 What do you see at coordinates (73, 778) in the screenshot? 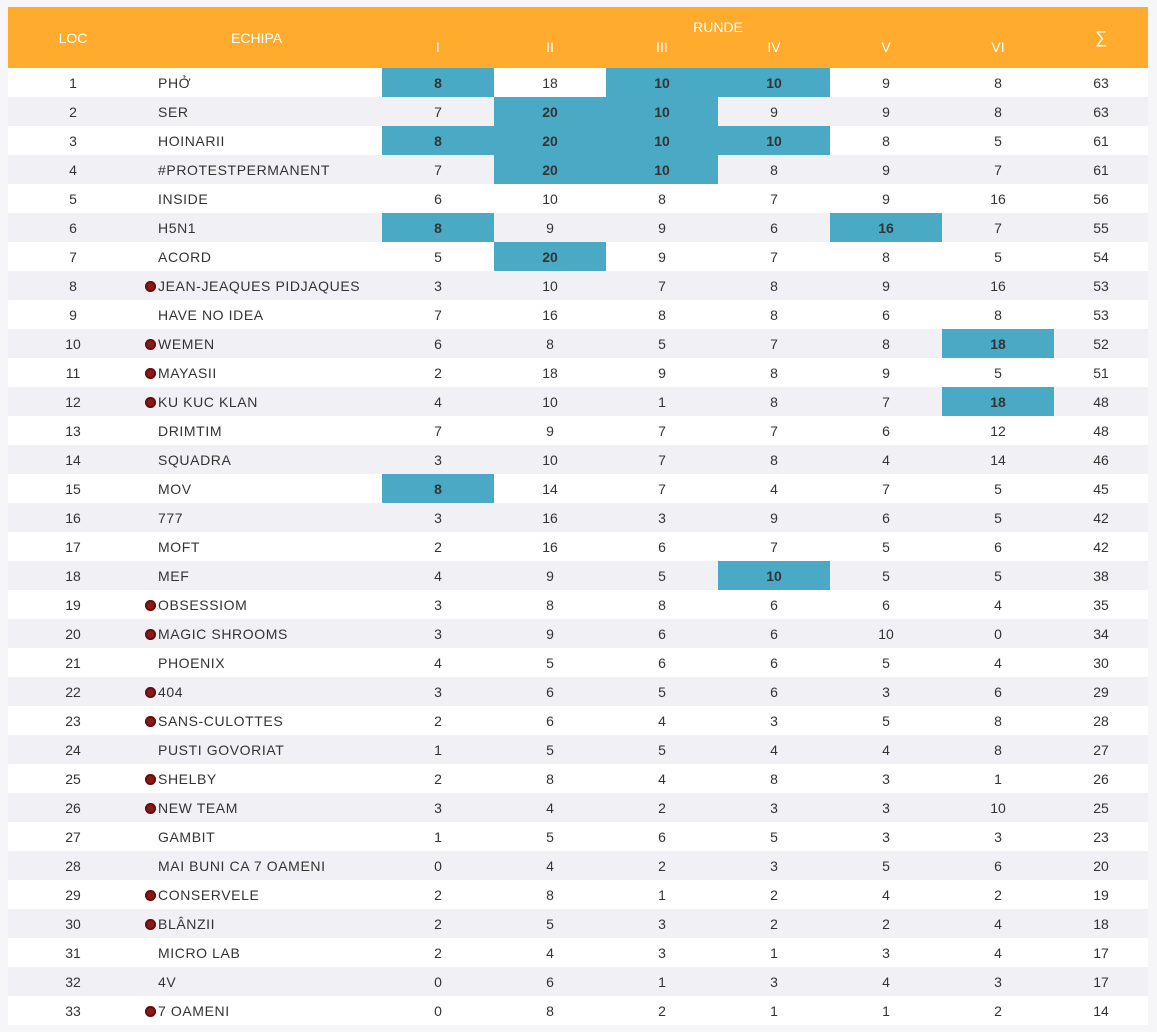
I see `row-rank: 25` at bounding box center [73, 778].